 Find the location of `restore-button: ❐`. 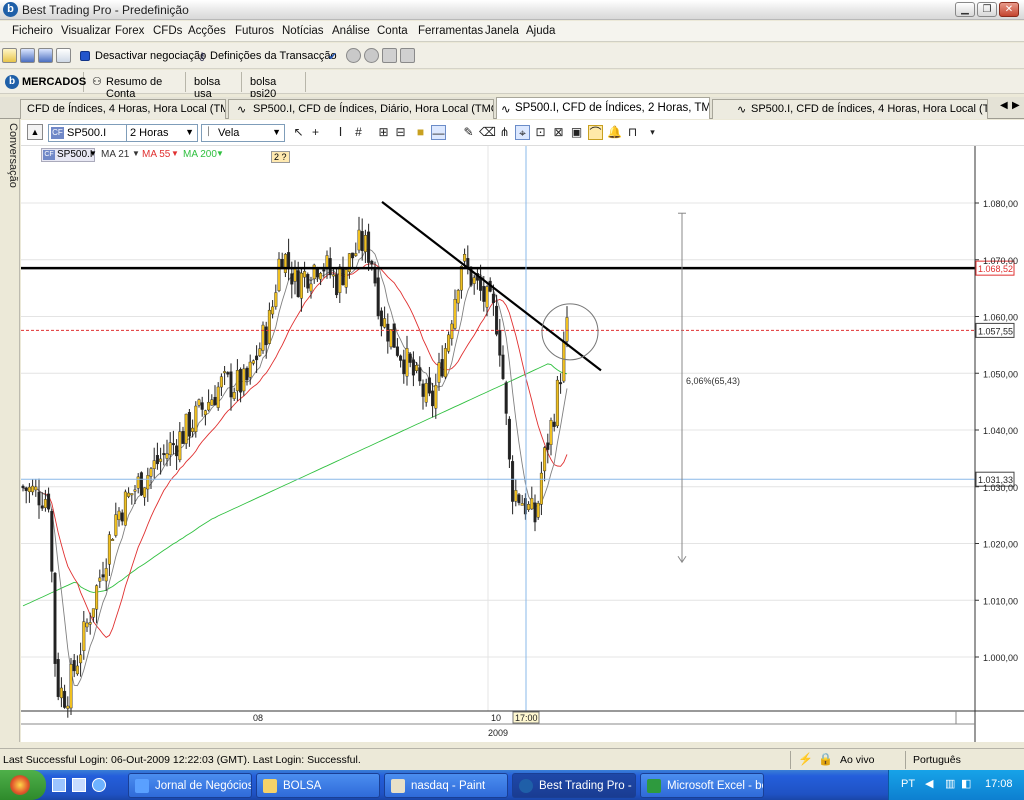

restore-button: ❐ is located at coordinates (987, 9).